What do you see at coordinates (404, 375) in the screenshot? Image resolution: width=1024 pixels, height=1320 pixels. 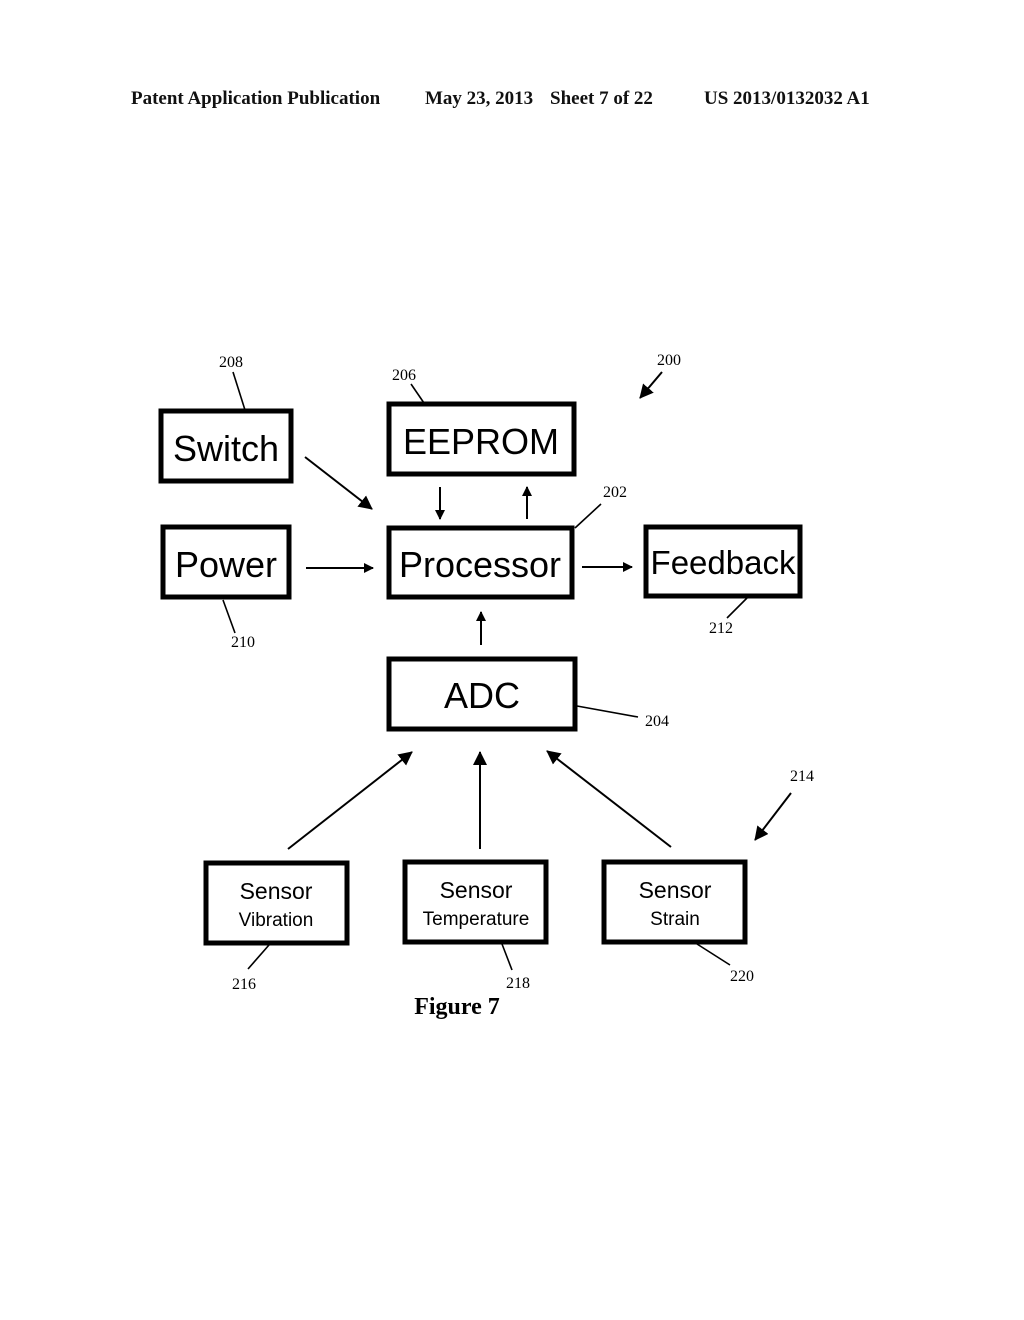 I see `eeprom-ref: 206` at bounding box center [404, 375].